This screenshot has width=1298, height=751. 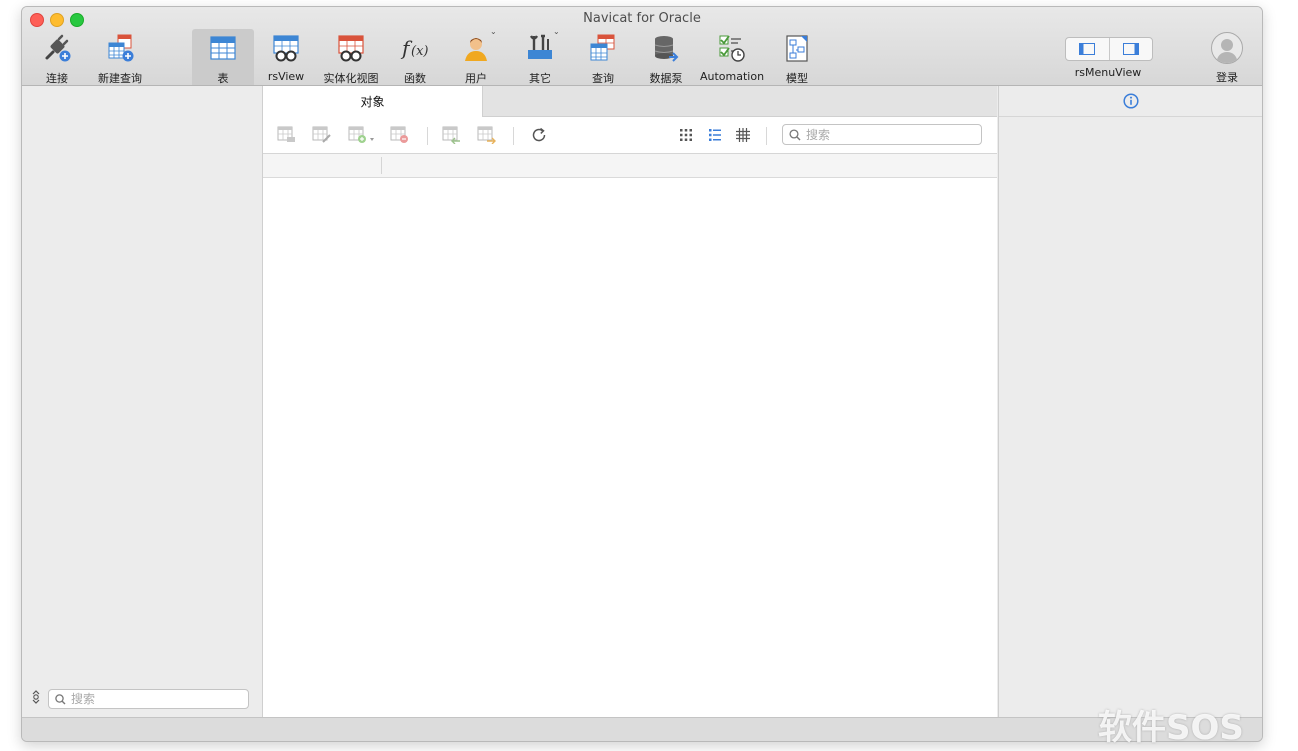 I want to click on toolbar-others-button: 其它, so click(x=540, y=57).